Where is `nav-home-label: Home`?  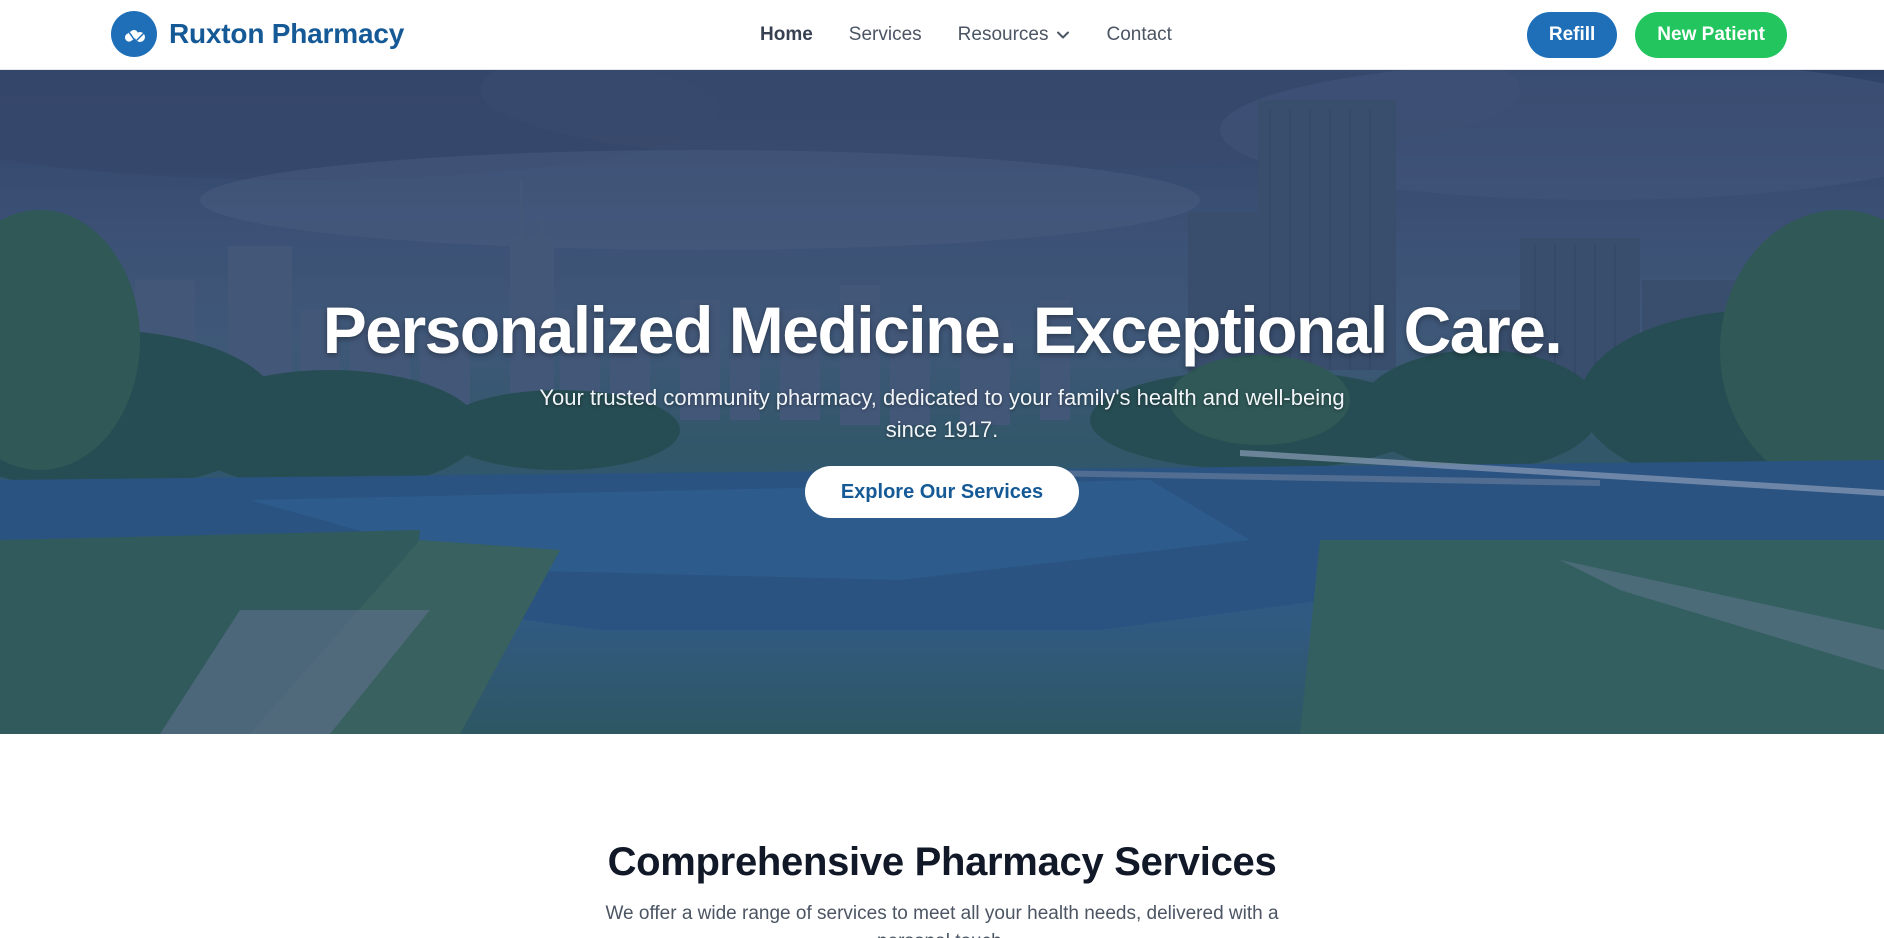 nav-home-label: Home is located at coordinates (786, 34).